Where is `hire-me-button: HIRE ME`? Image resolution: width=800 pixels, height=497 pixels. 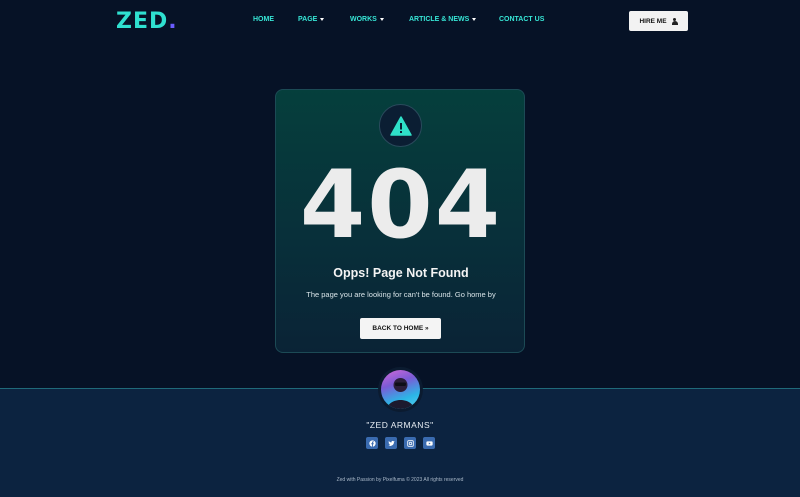
hire-me-button: HIRE ME is located at coordinates (658, 21).